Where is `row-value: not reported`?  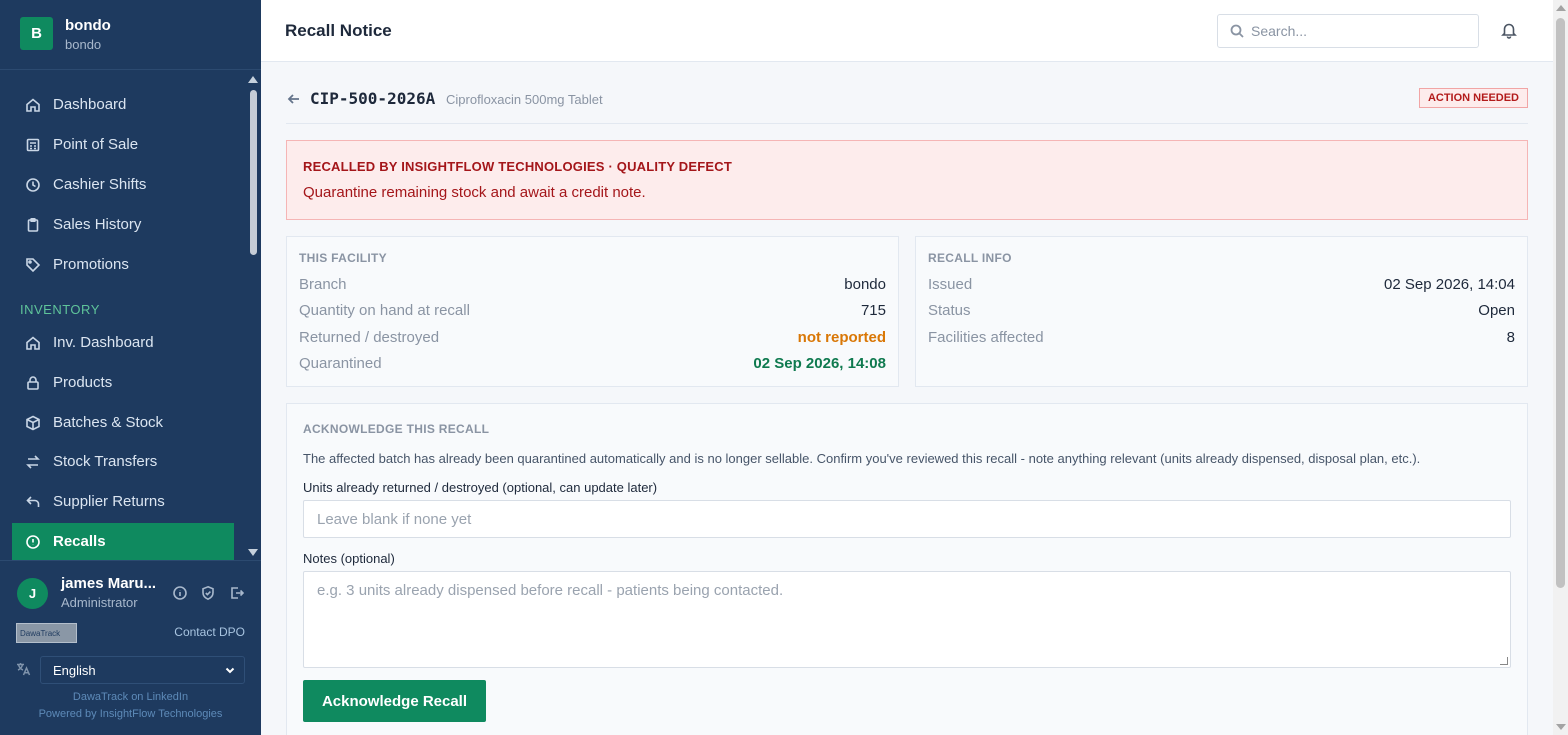
row-value: not reported is located at coordinates (841, 337).